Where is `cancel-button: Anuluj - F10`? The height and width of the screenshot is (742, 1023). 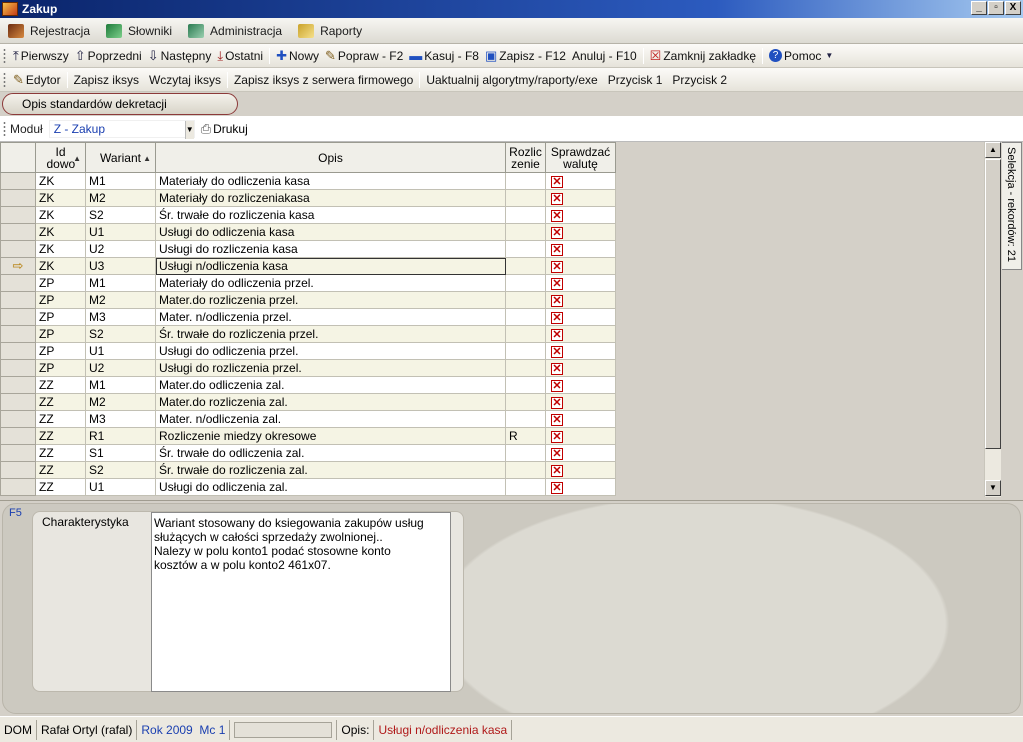 cancel-button: Anuluj - F10 is located at coordinates (604, 56).